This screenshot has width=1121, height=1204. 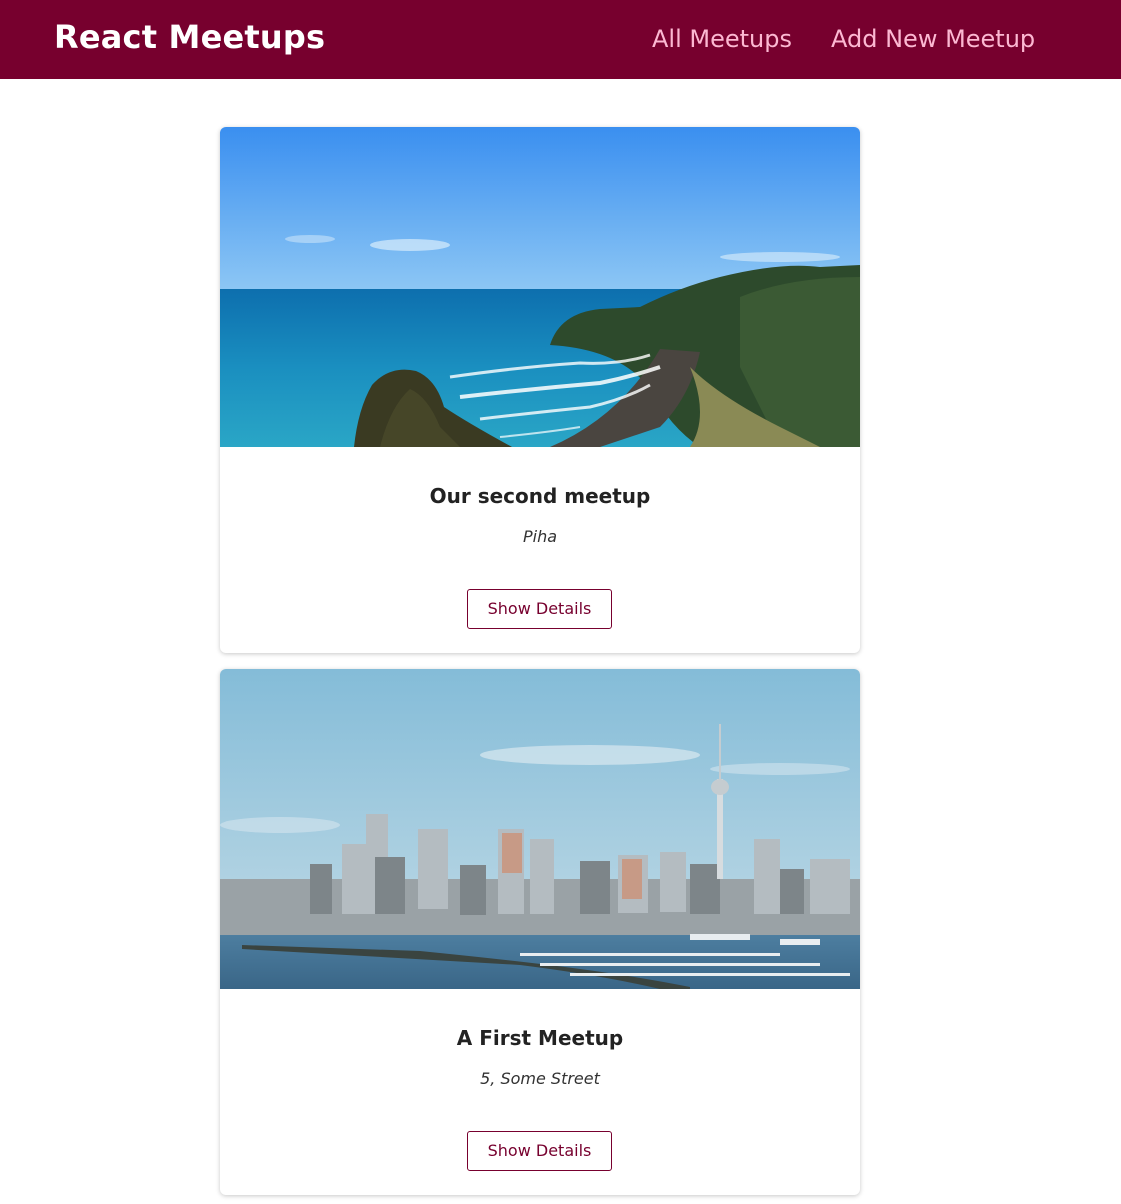 What do you see at coordinates (540, 536) in the screenshot?
I see `meetup-address: Piha` at bounding box center [540, 536].